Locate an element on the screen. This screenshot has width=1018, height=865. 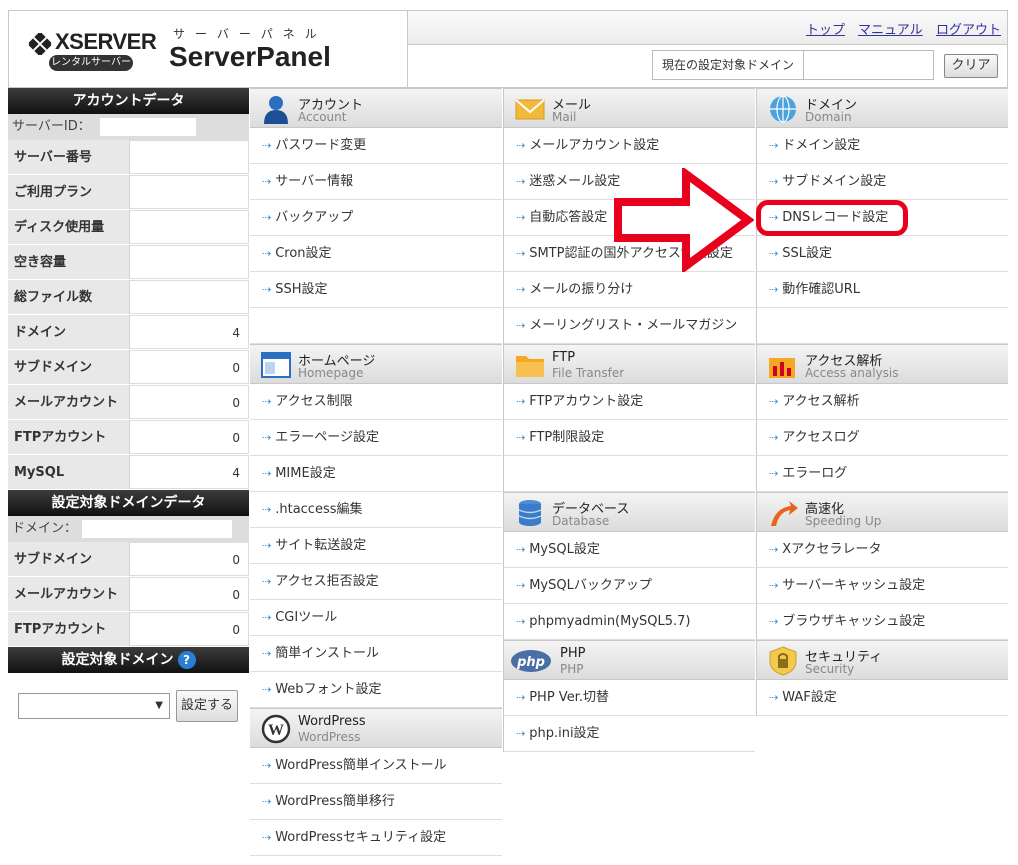
menu-item: ⇢ メールアカウント設定 is located at coordinates (629, 146).